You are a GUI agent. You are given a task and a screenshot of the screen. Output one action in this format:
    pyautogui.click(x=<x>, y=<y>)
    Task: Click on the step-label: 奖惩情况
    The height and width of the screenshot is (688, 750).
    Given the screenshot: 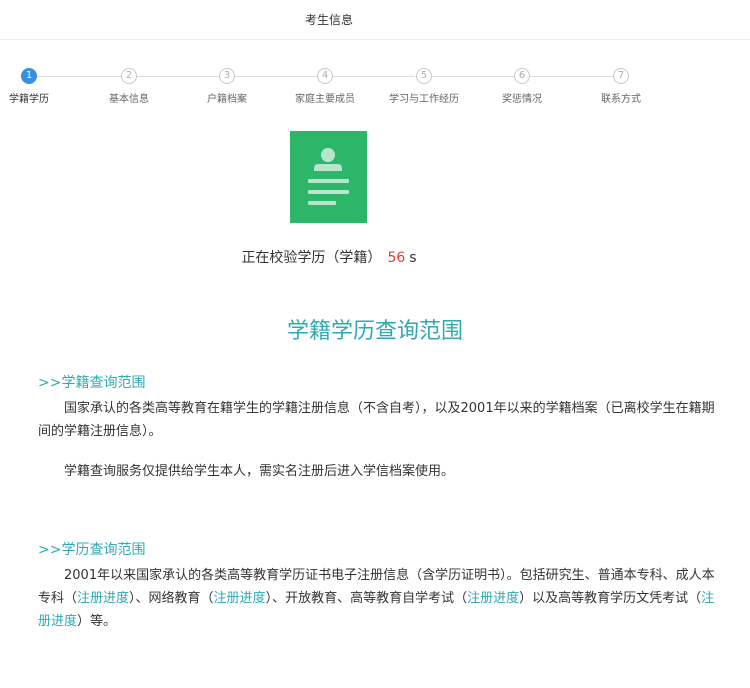 What is the action you would take?
    pyautogui.click(x=522, y=99)
    